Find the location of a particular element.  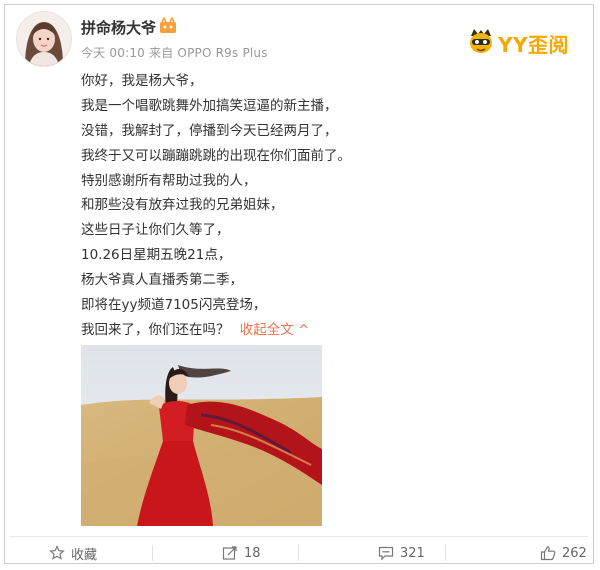

forward-count: 18 is located at coordinates (252, 553).